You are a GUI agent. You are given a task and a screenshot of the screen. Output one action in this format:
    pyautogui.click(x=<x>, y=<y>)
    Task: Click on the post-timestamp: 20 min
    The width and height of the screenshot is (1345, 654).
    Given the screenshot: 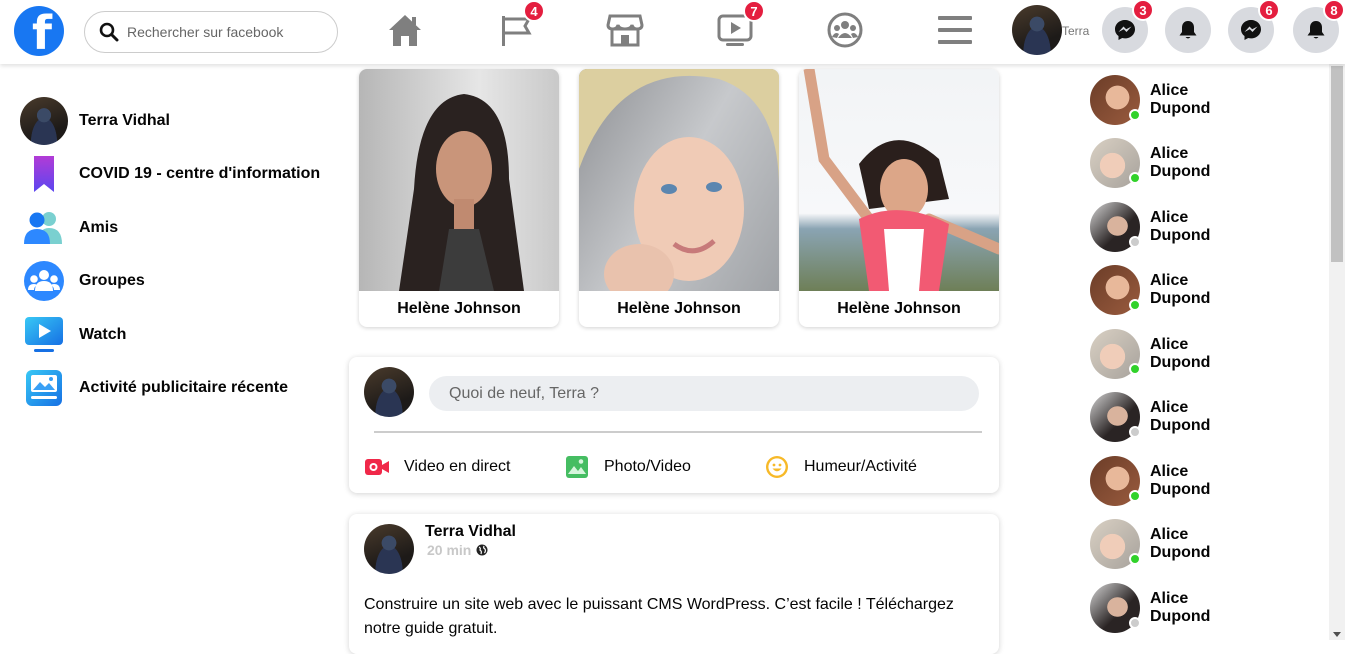 What is the action you would take?
    pyautogui.click(x=457, y=550)
    